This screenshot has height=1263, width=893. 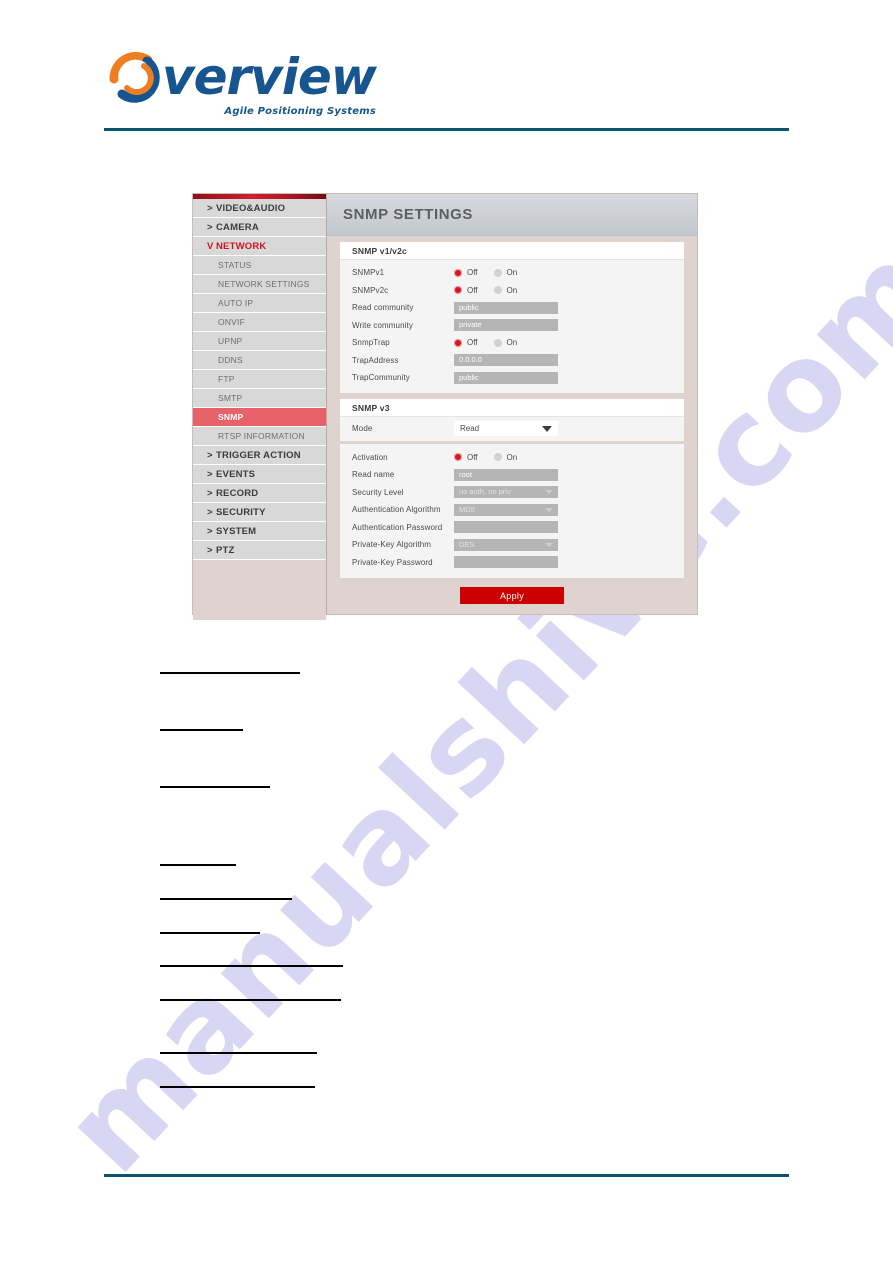 I want to click on snmpv1-on-label: On, so click(x=512, y=273).